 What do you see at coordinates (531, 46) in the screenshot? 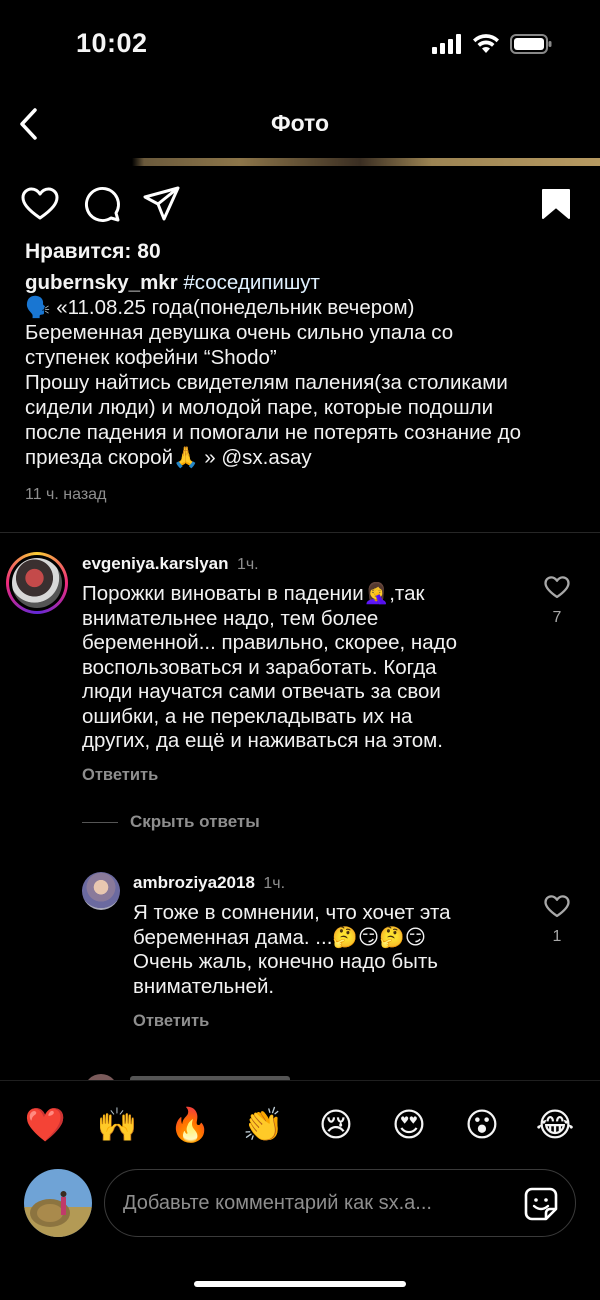
I see `battery-icon` at bounding box center [531, 46].